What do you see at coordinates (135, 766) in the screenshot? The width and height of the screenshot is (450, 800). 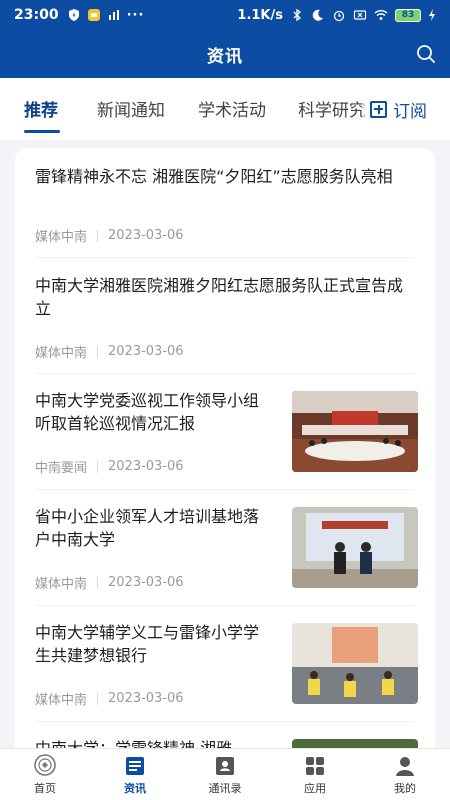 I see `news-icon` at bounding box center [135, 766].